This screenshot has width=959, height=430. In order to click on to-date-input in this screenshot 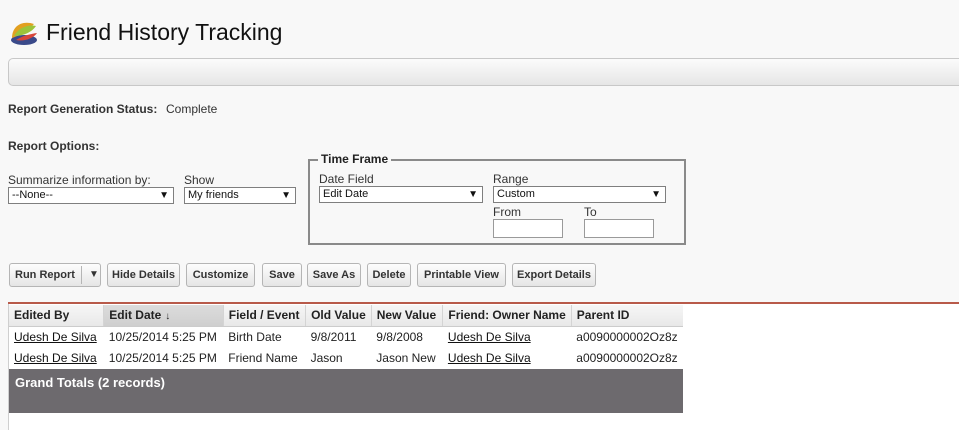, I will do `click(619, 228)`.